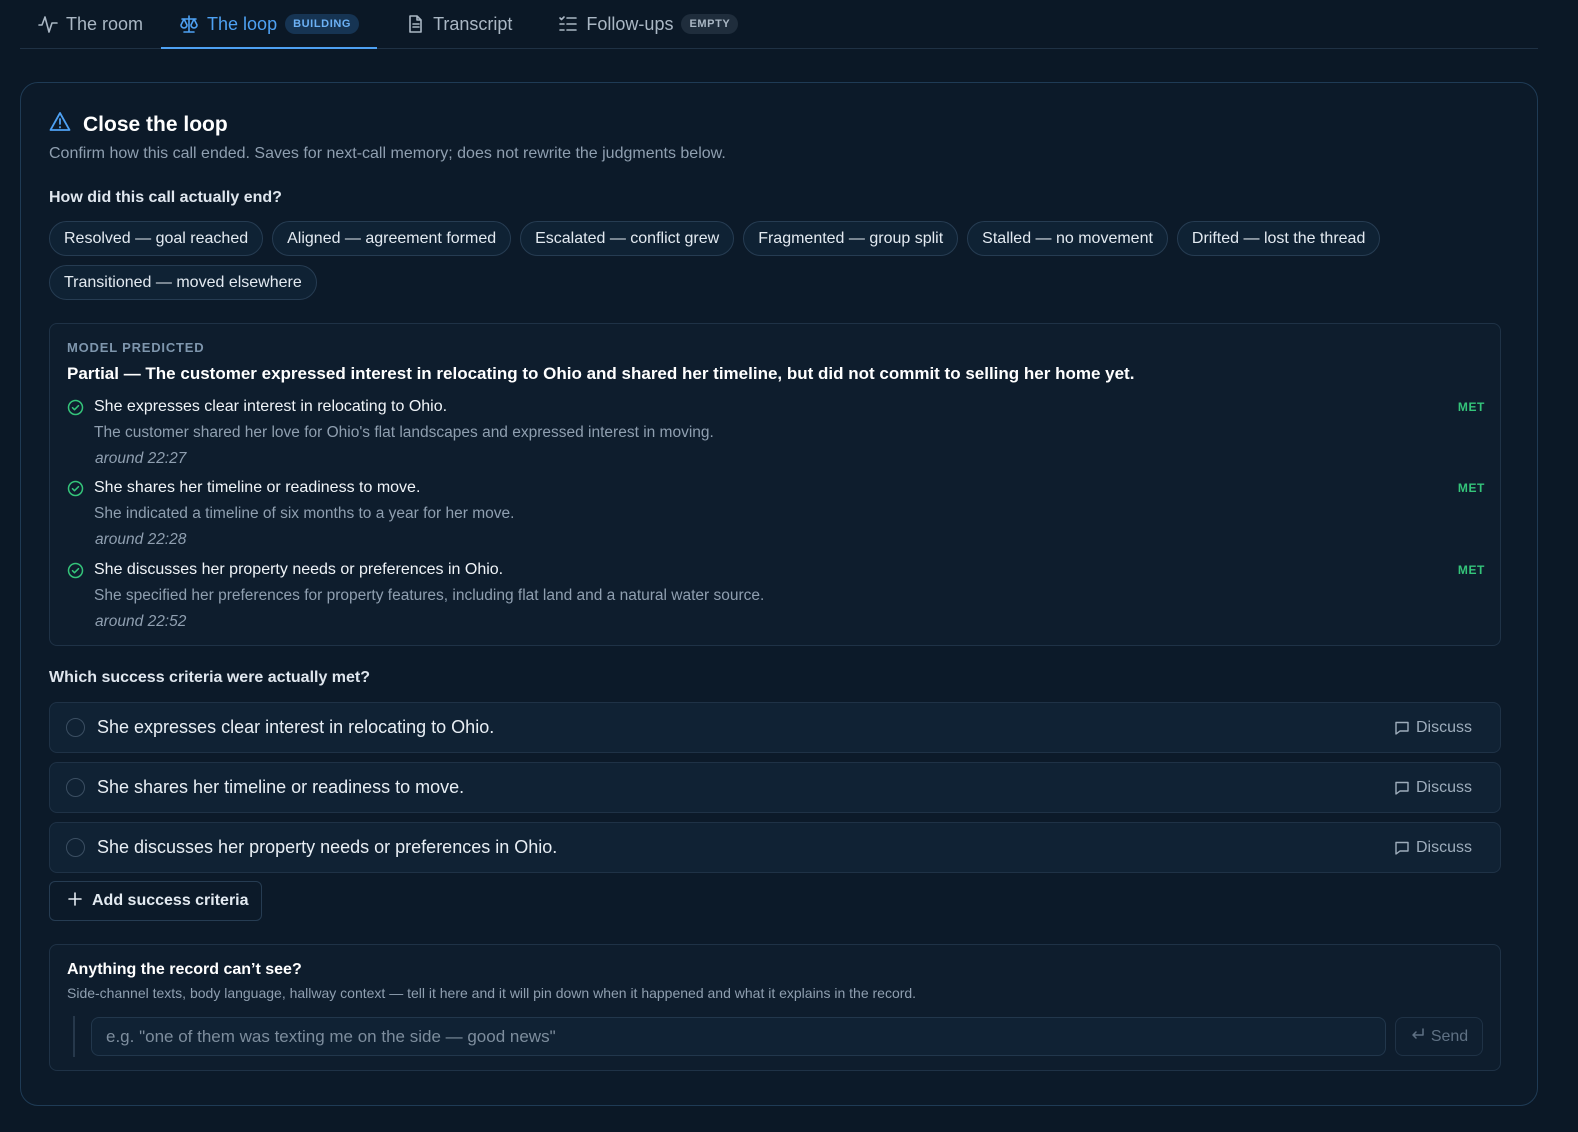 Image resolution: width=1578 pixels, height=1132 pixels. Describe the element at coordinates (105, 23) in the screenshot. I see `tab-label: The room` at that location.